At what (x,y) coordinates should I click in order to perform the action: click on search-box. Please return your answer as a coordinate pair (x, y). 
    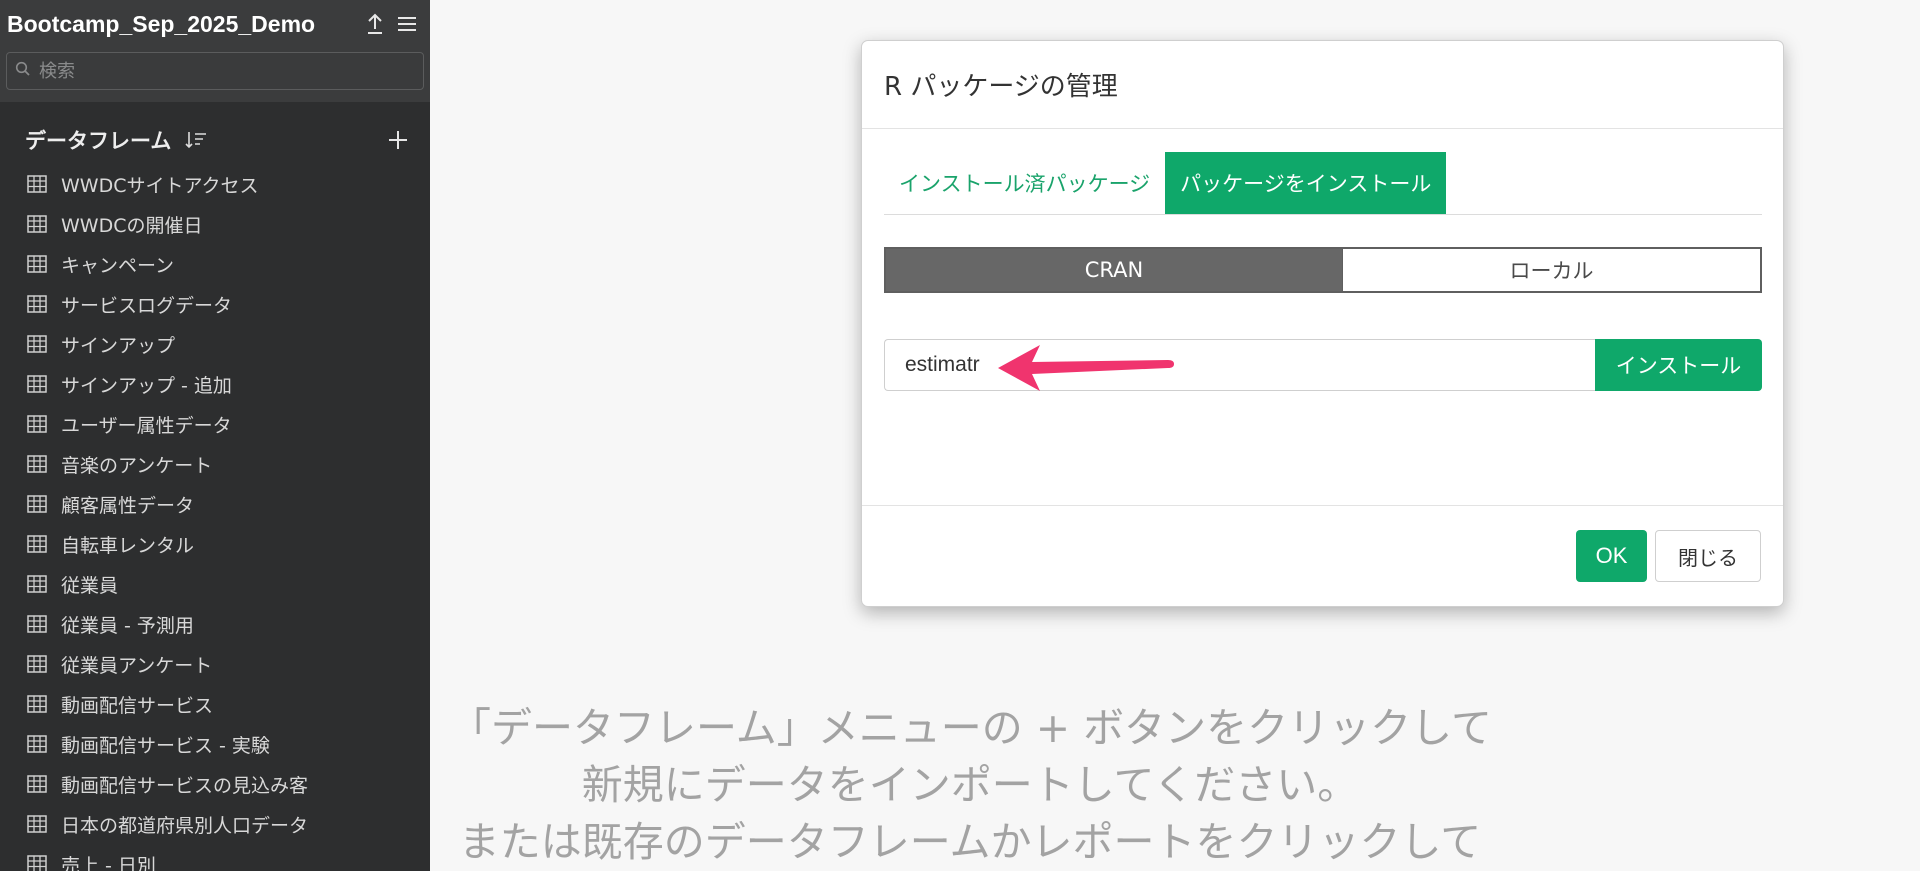
    Looking at the image, I should click on (215, 71).